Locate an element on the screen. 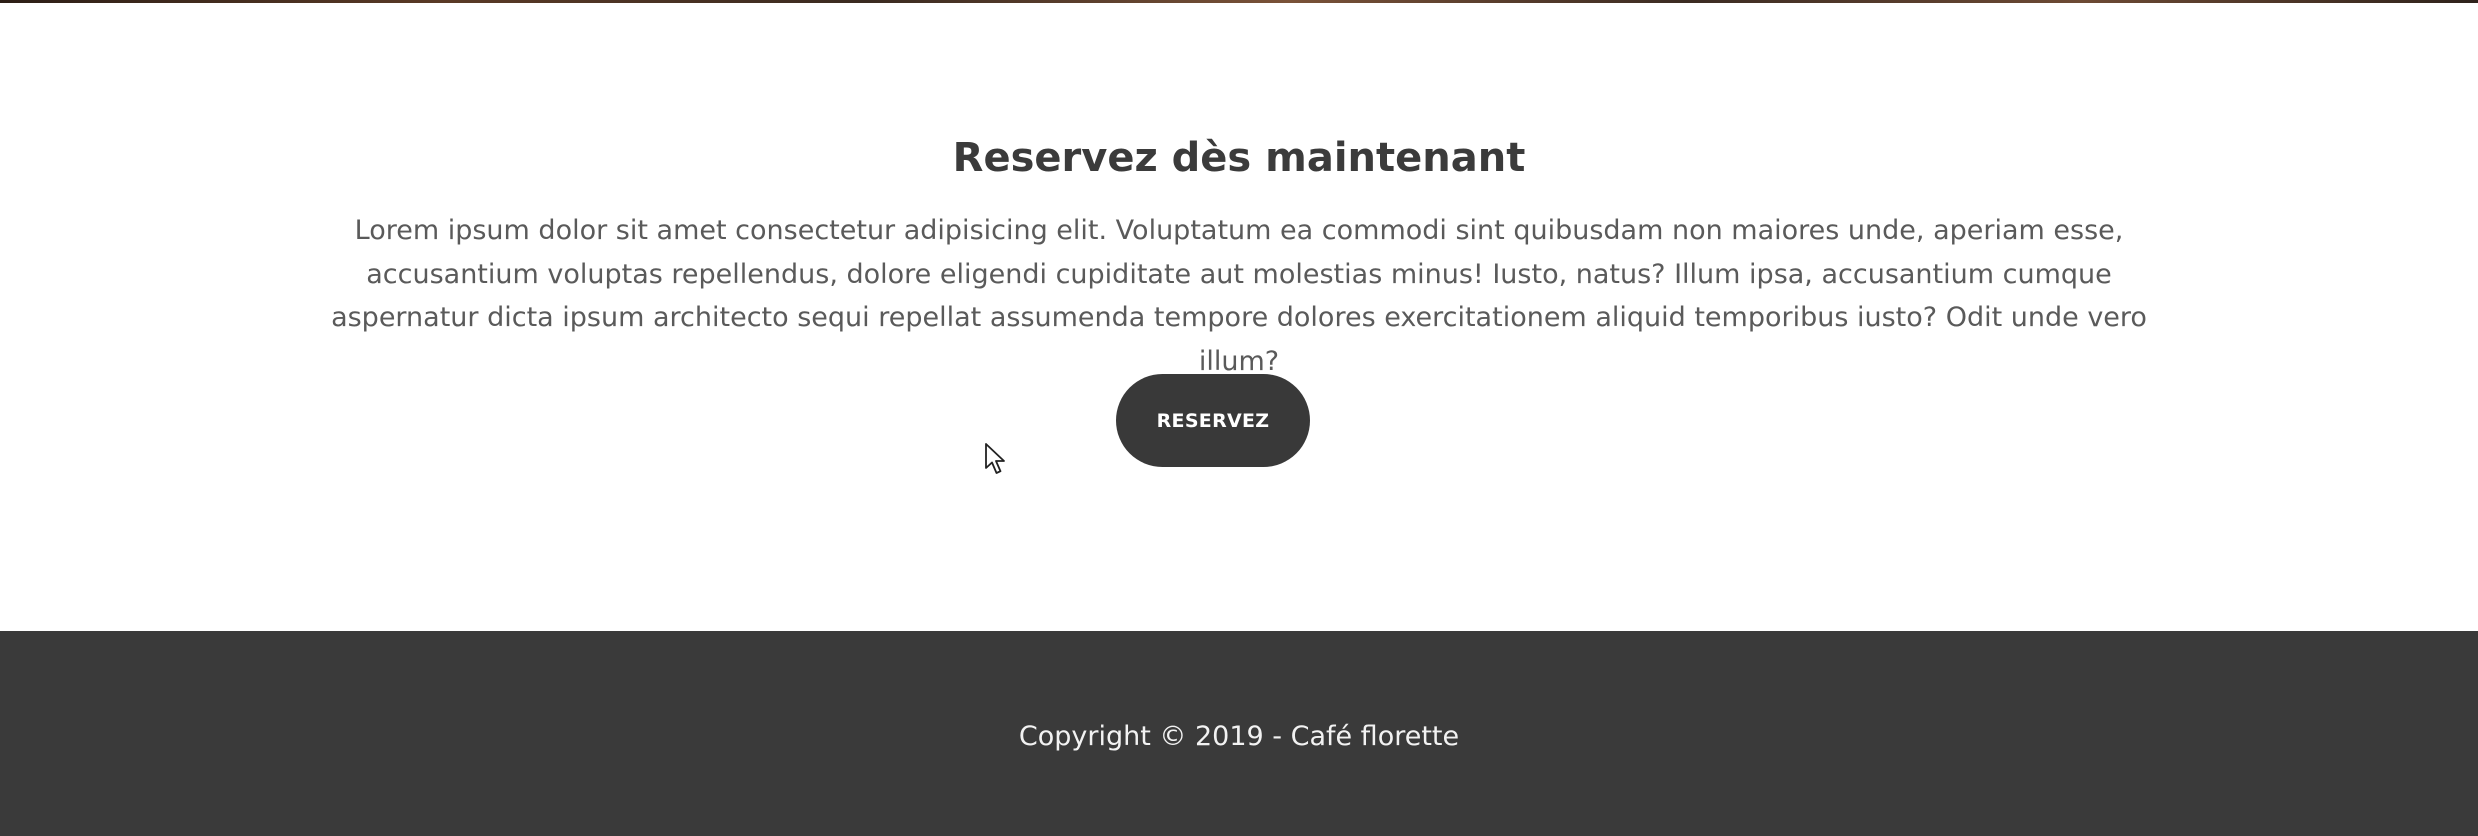 Image resolution: width=2478 pixels, height=836 pixels. copyright-text: Copyright © 2019 - Café florette is located at coordinates (1239, 736).